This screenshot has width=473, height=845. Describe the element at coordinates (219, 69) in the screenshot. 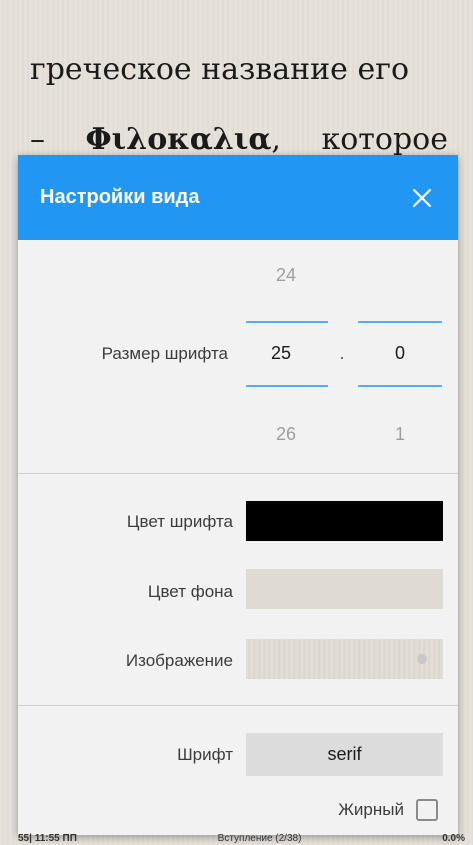

I see `book-text: греческое название его` at that location.